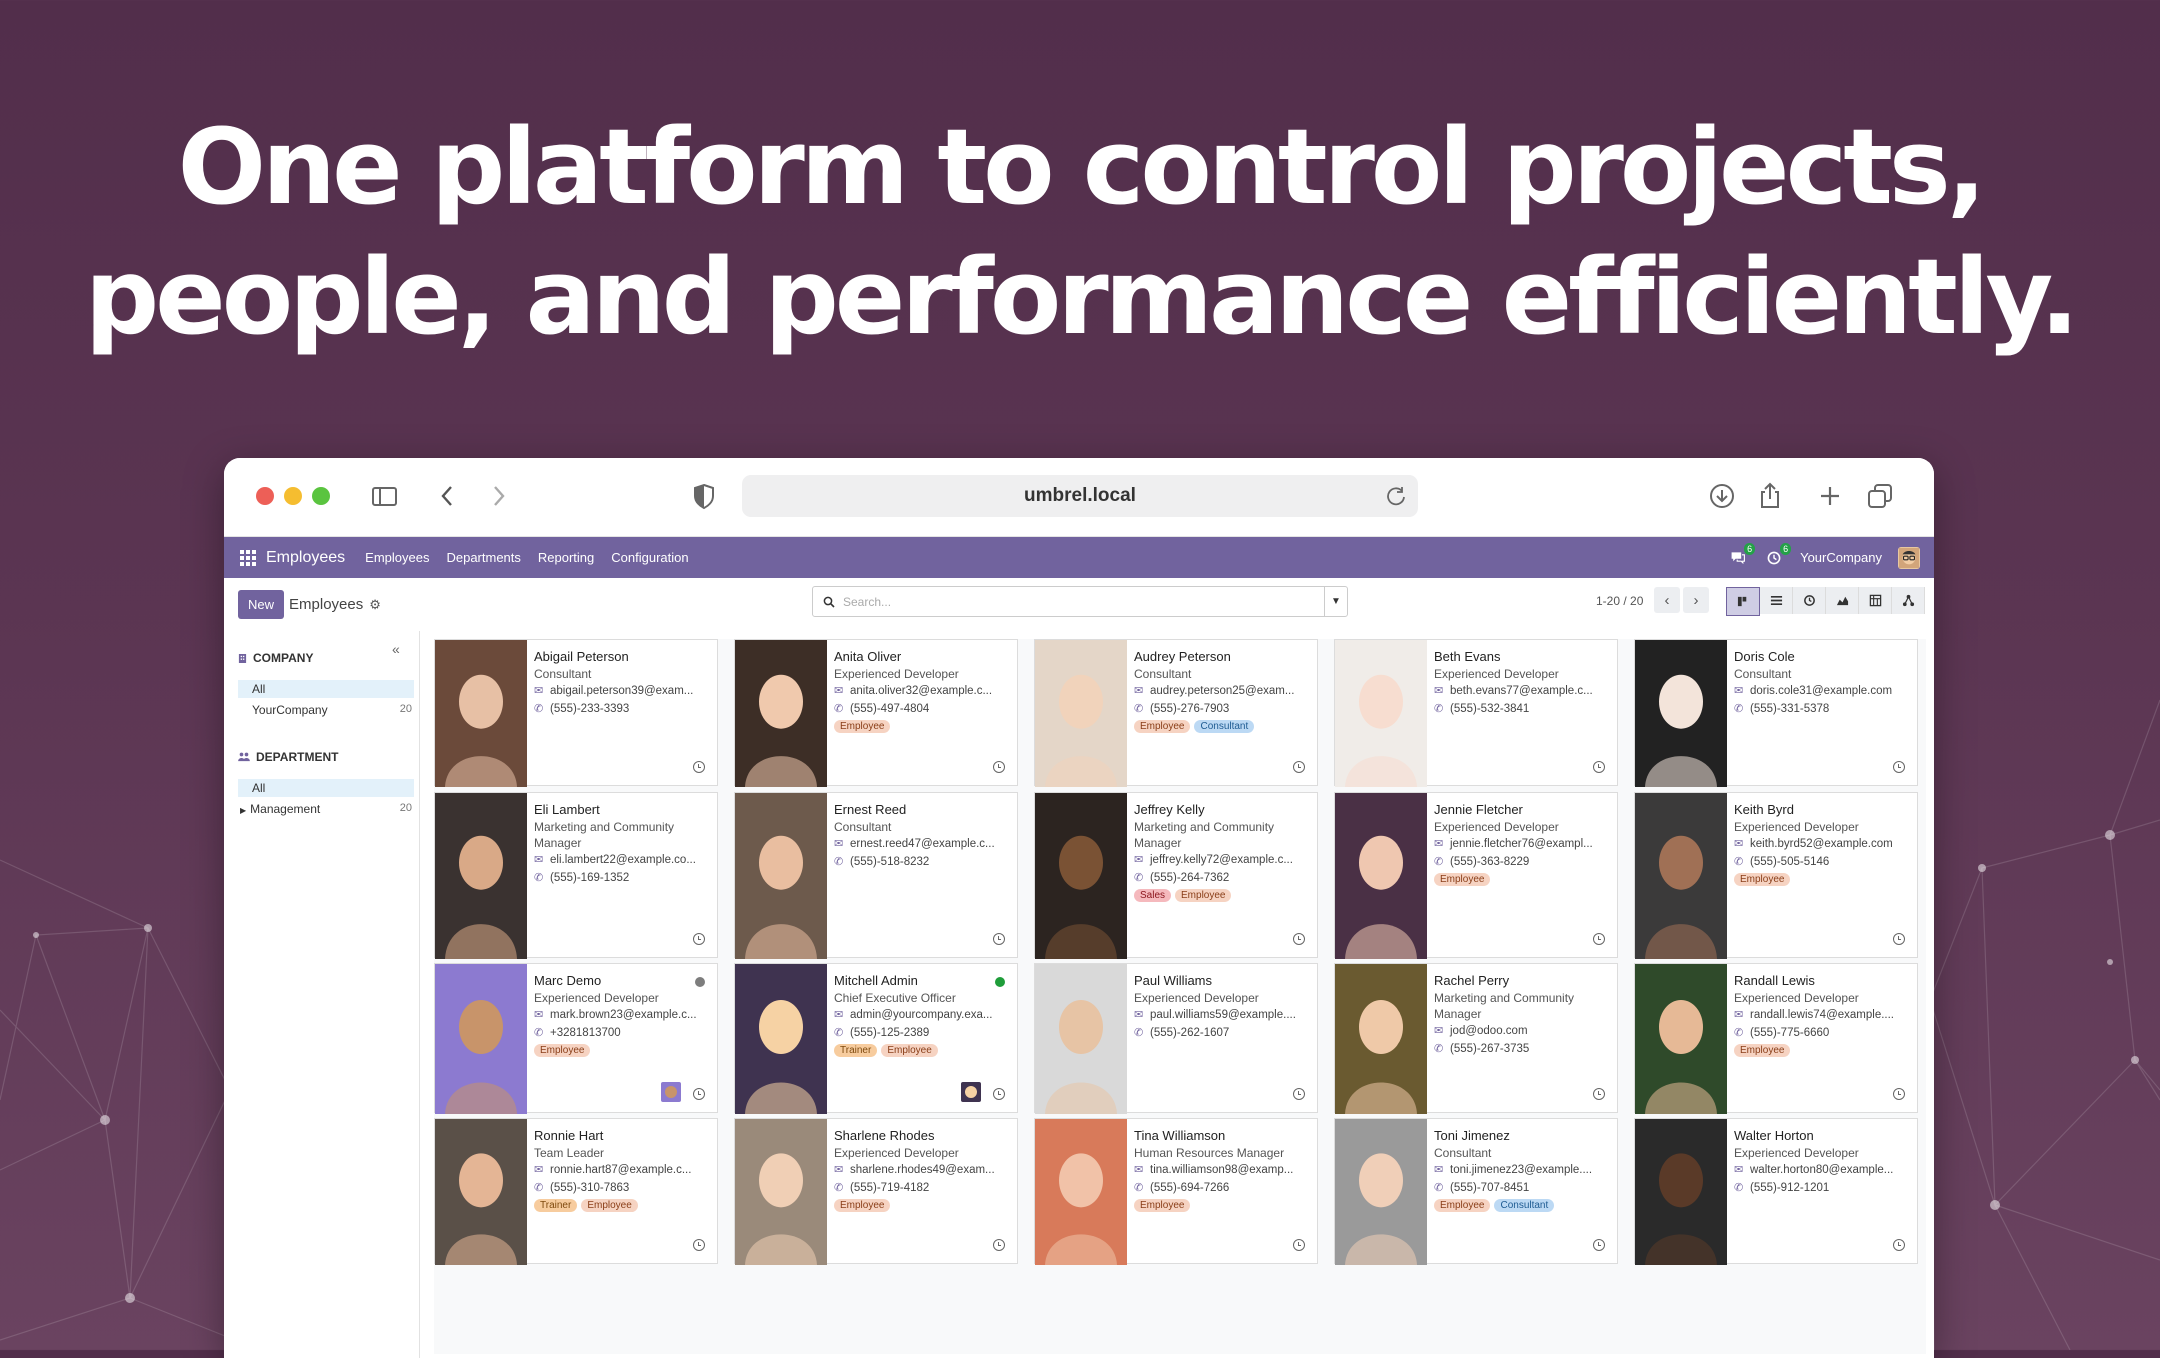 The height and width of the screenshot is (1358, 2160). What do you see at coordinates (261, 604) in the screenshot?
I see `new-employee-button: New` at bounding box center [261, 604].